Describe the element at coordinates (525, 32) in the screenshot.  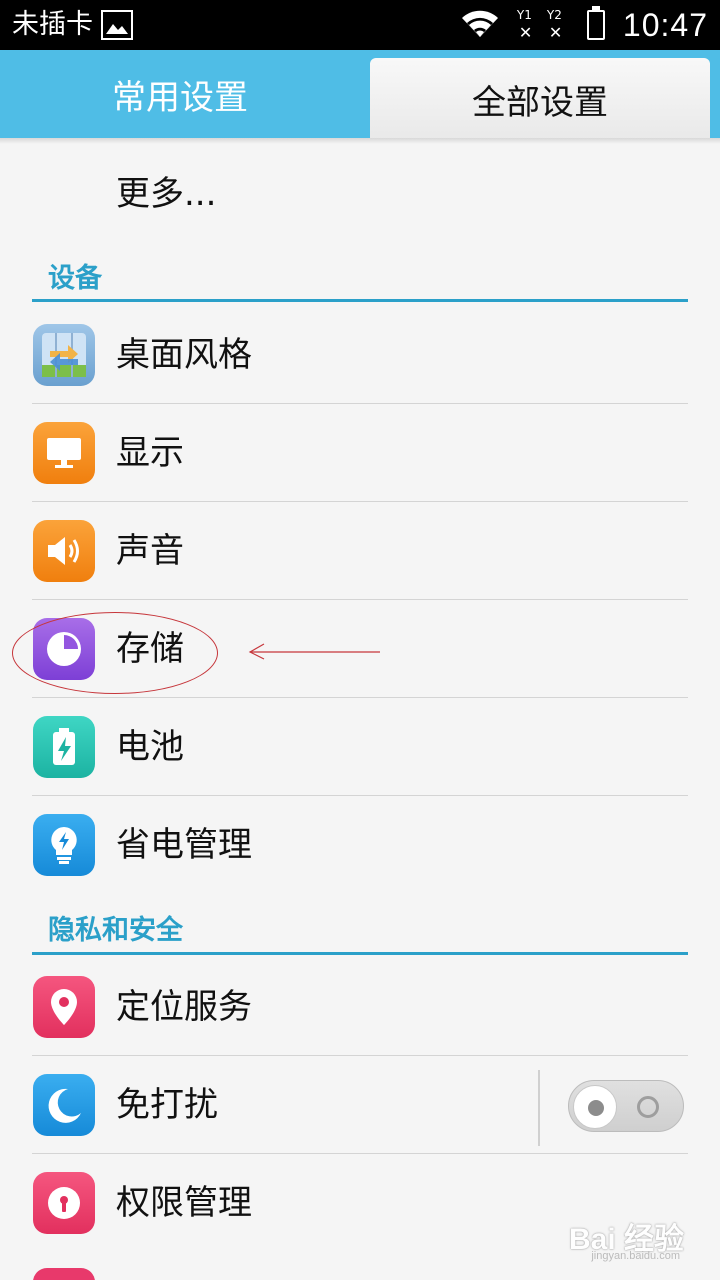
I see `sim1-x-icon: ✕` at that location.